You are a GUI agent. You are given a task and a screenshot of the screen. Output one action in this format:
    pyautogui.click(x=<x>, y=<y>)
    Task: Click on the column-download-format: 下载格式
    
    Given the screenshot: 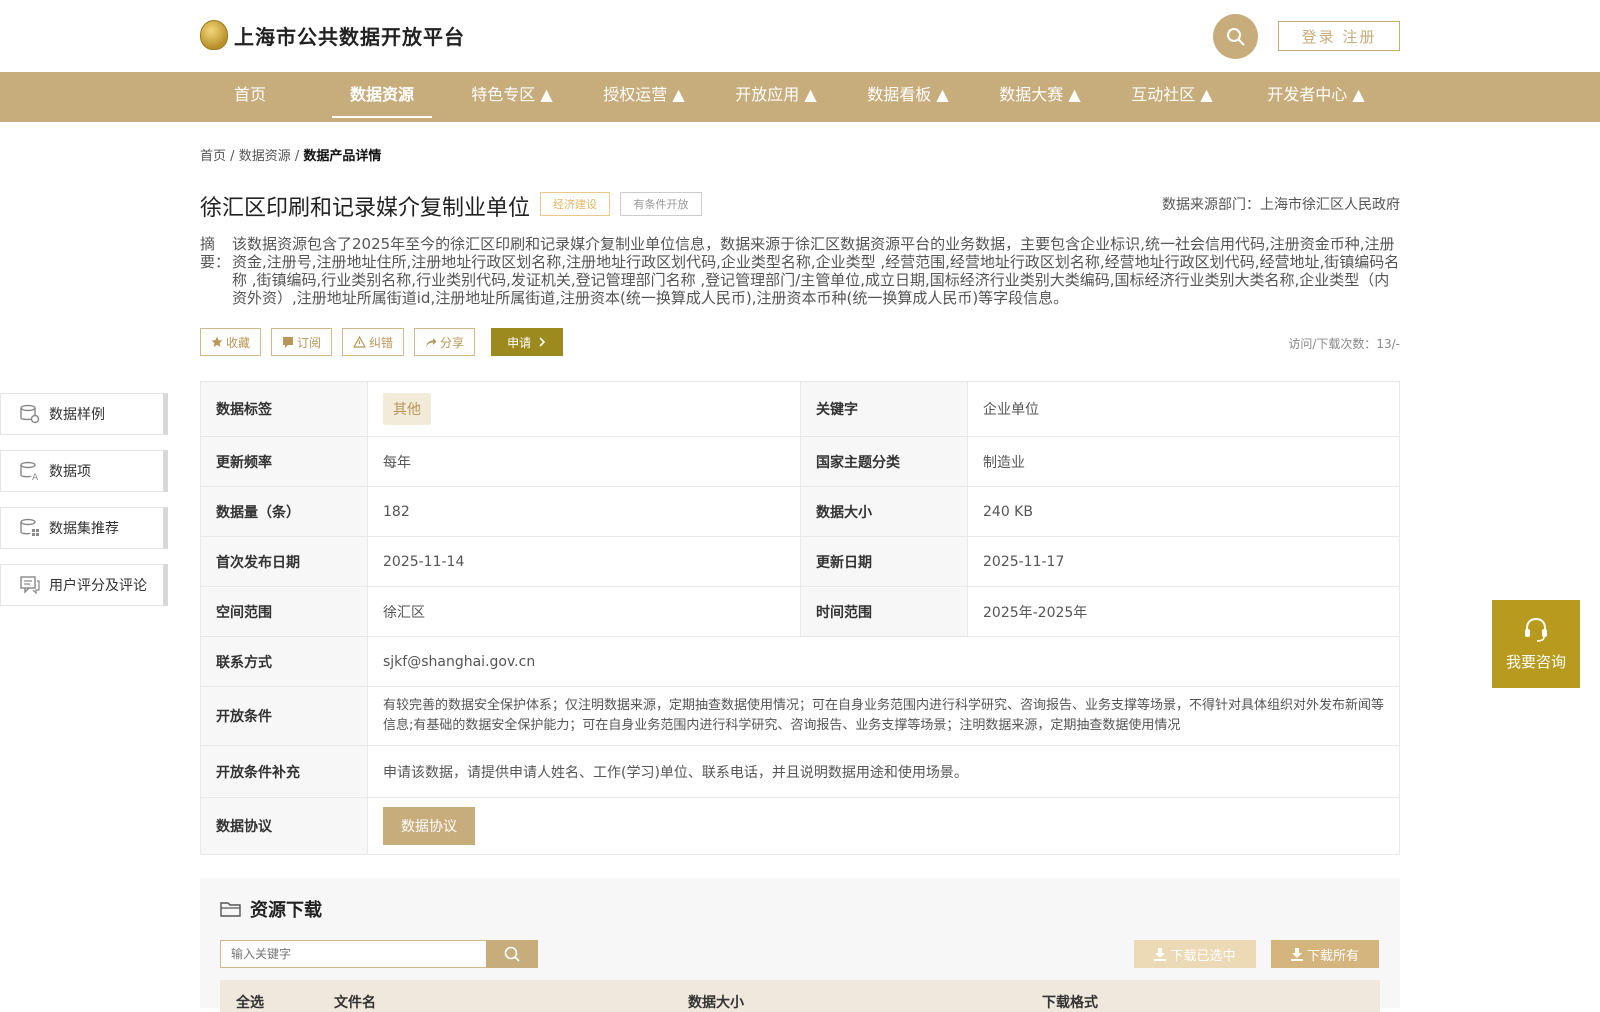 What is the action you would take?
    pyautogui.click(x=1070, y=1003)
    